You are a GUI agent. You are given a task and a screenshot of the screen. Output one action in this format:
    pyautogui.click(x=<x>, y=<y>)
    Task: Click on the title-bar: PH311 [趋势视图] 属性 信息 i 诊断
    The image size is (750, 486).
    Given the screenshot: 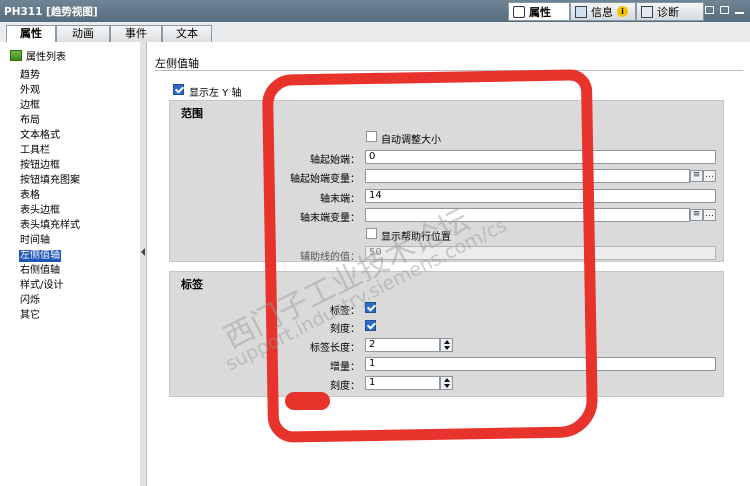 What is the action you would take?
    pyautogui.click(x=375, y=11)
    